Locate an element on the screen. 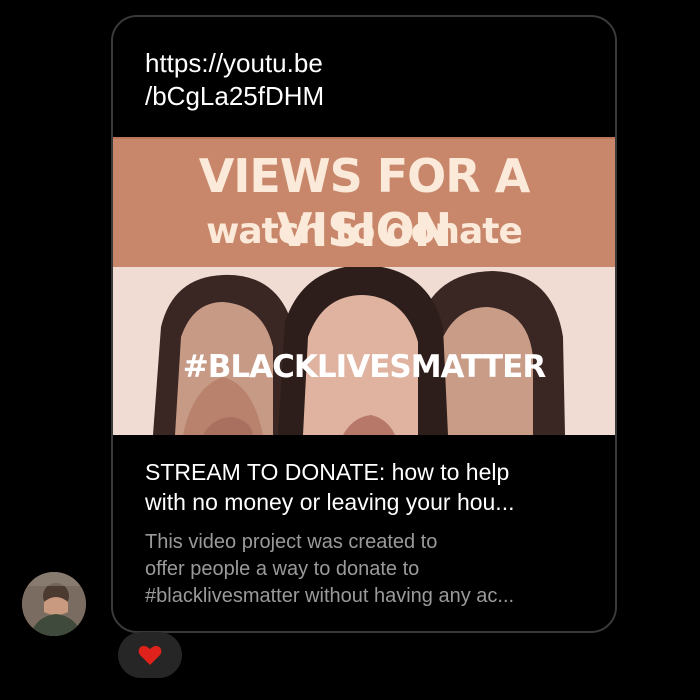 This screenshot has width=700, height=700. sender-avatar is located at coordinates (54, 604).